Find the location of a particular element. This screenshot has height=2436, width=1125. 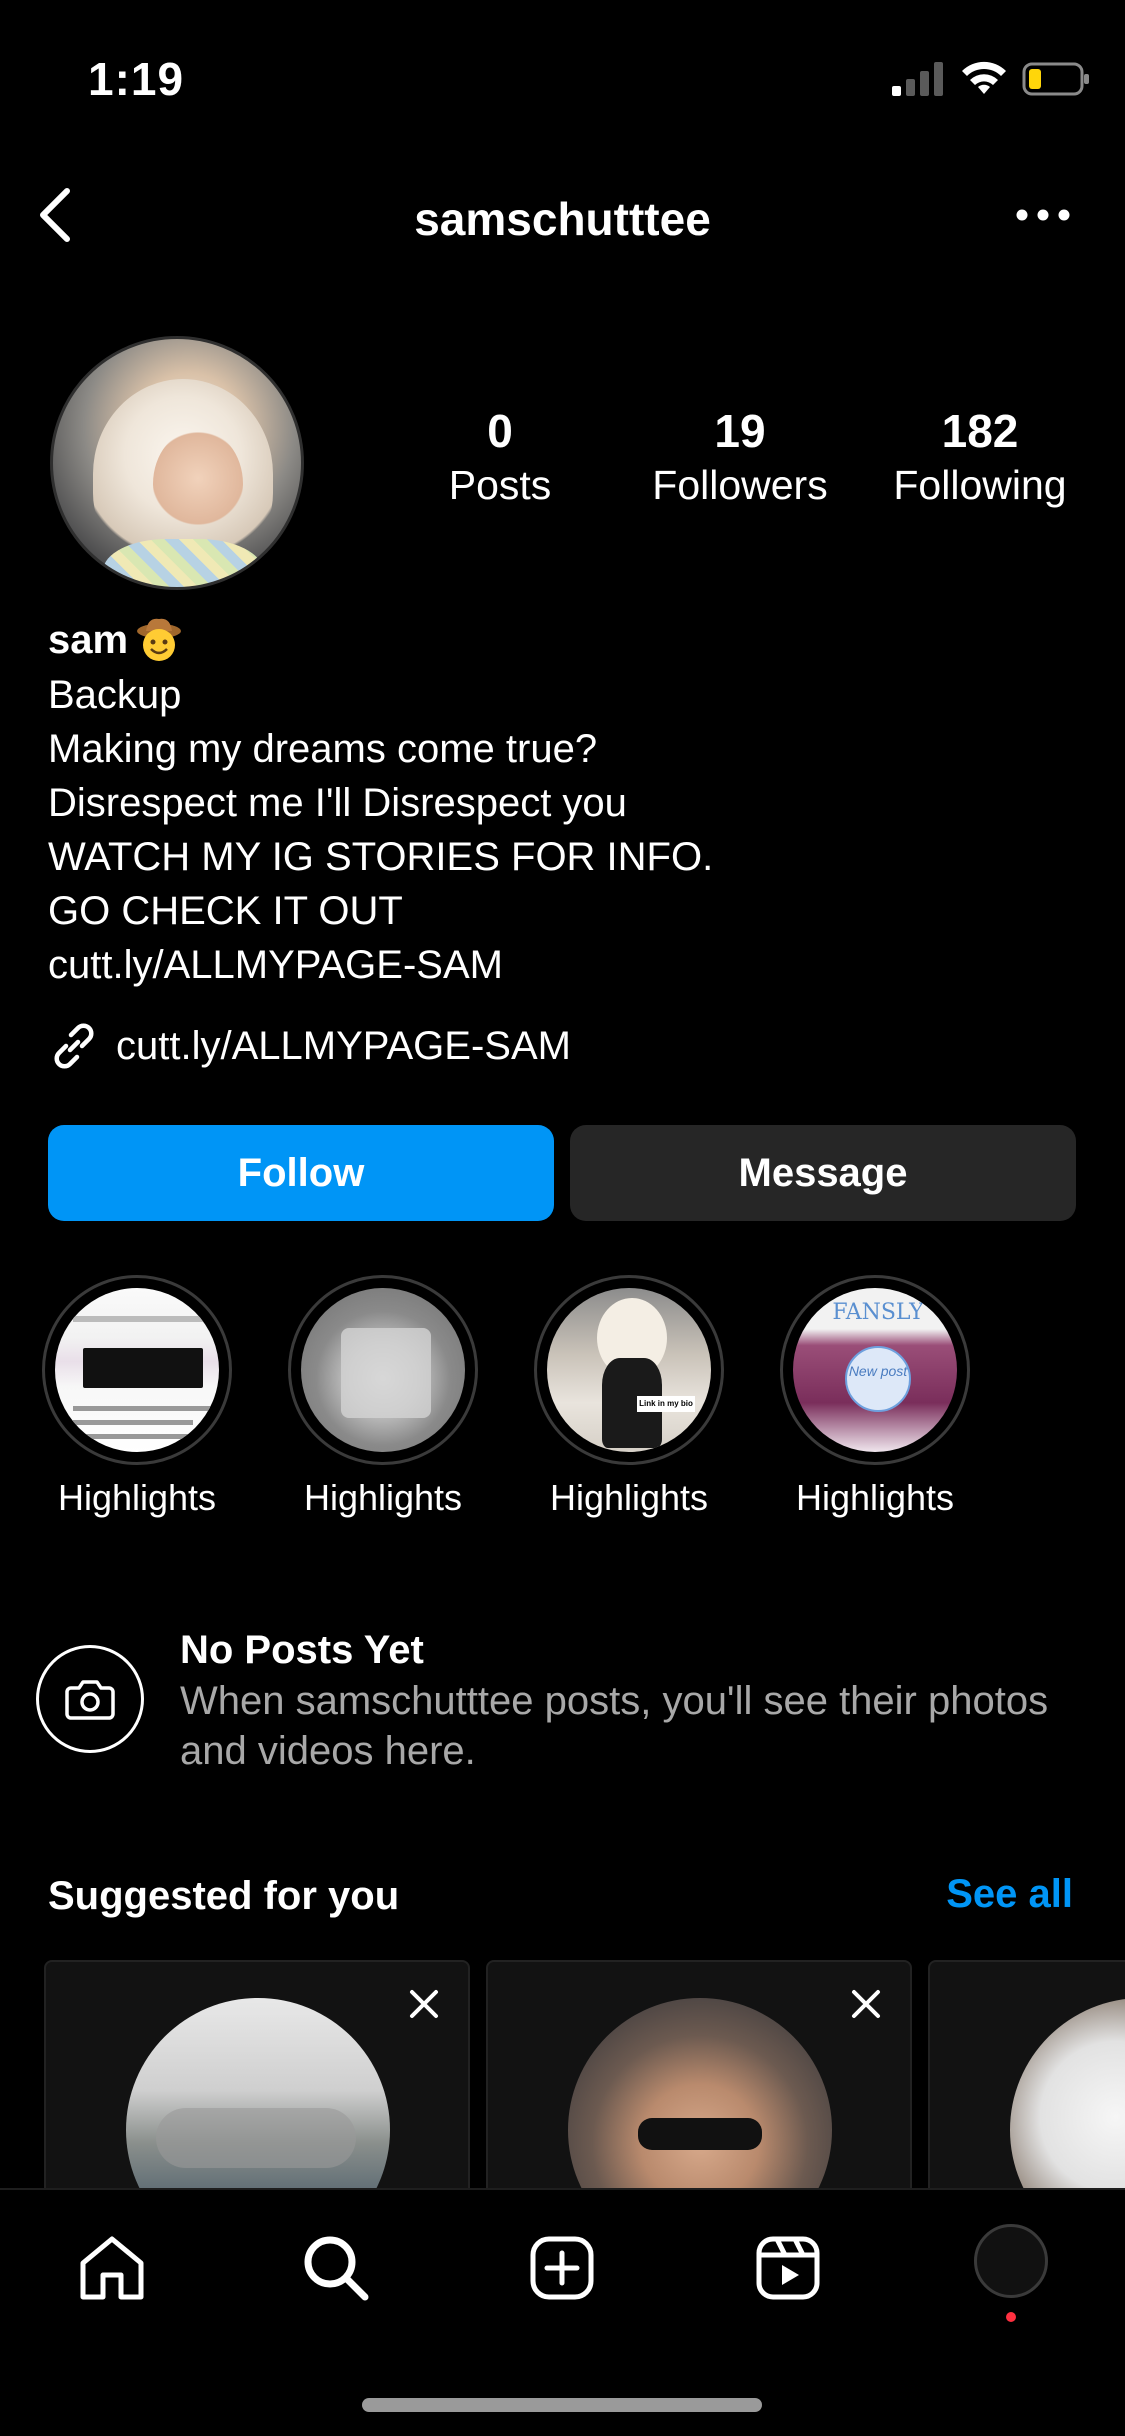

following-label: Following is located at coordinates (980, 485).